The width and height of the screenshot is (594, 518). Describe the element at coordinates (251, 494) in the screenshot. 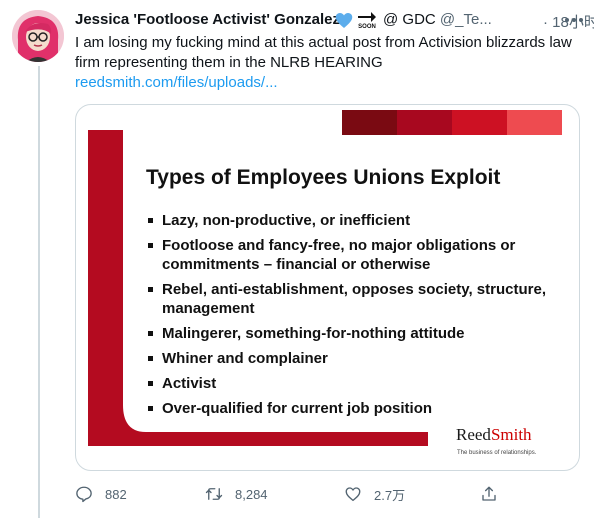

I see `retweet-count: 8,284` at that location.